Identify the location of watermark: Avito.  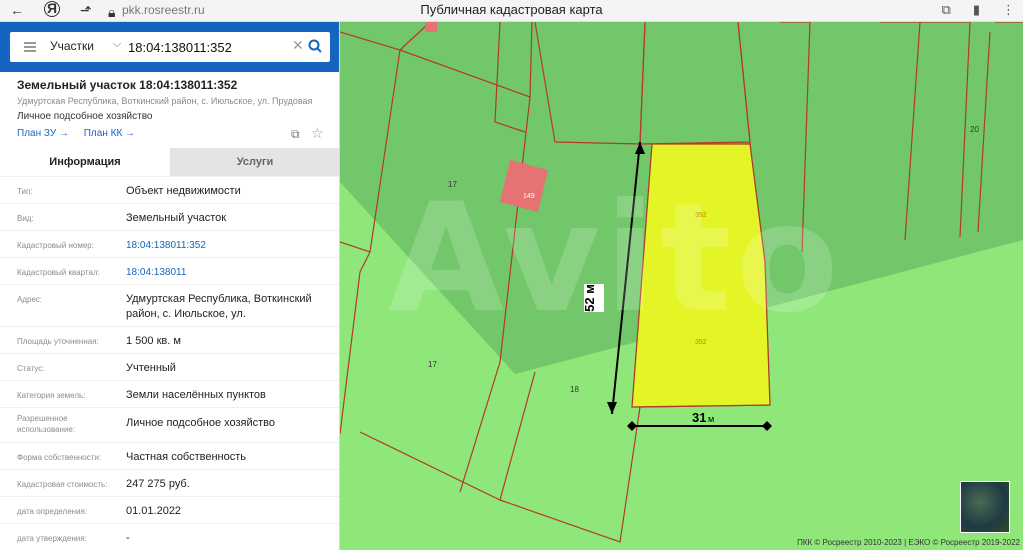
(615, 259).